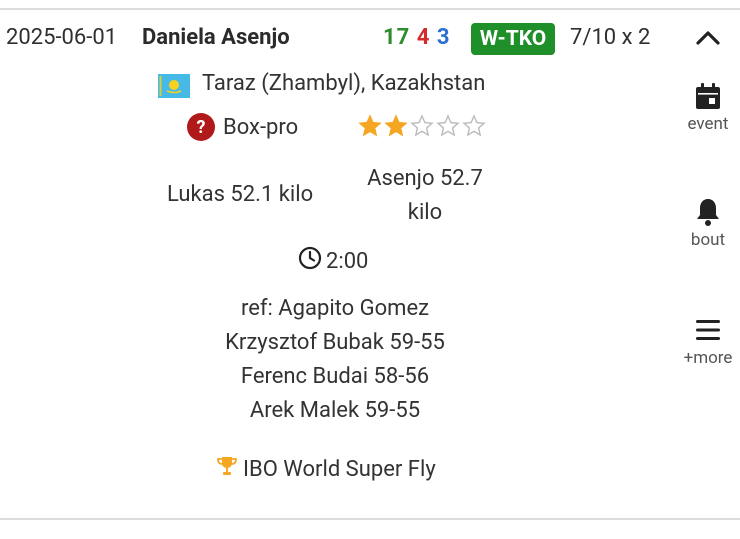 This screenshot has height=539, width=740. Describe the element at coordinates (708, 124) in the screenshot. I see `event-label: event` at that location.